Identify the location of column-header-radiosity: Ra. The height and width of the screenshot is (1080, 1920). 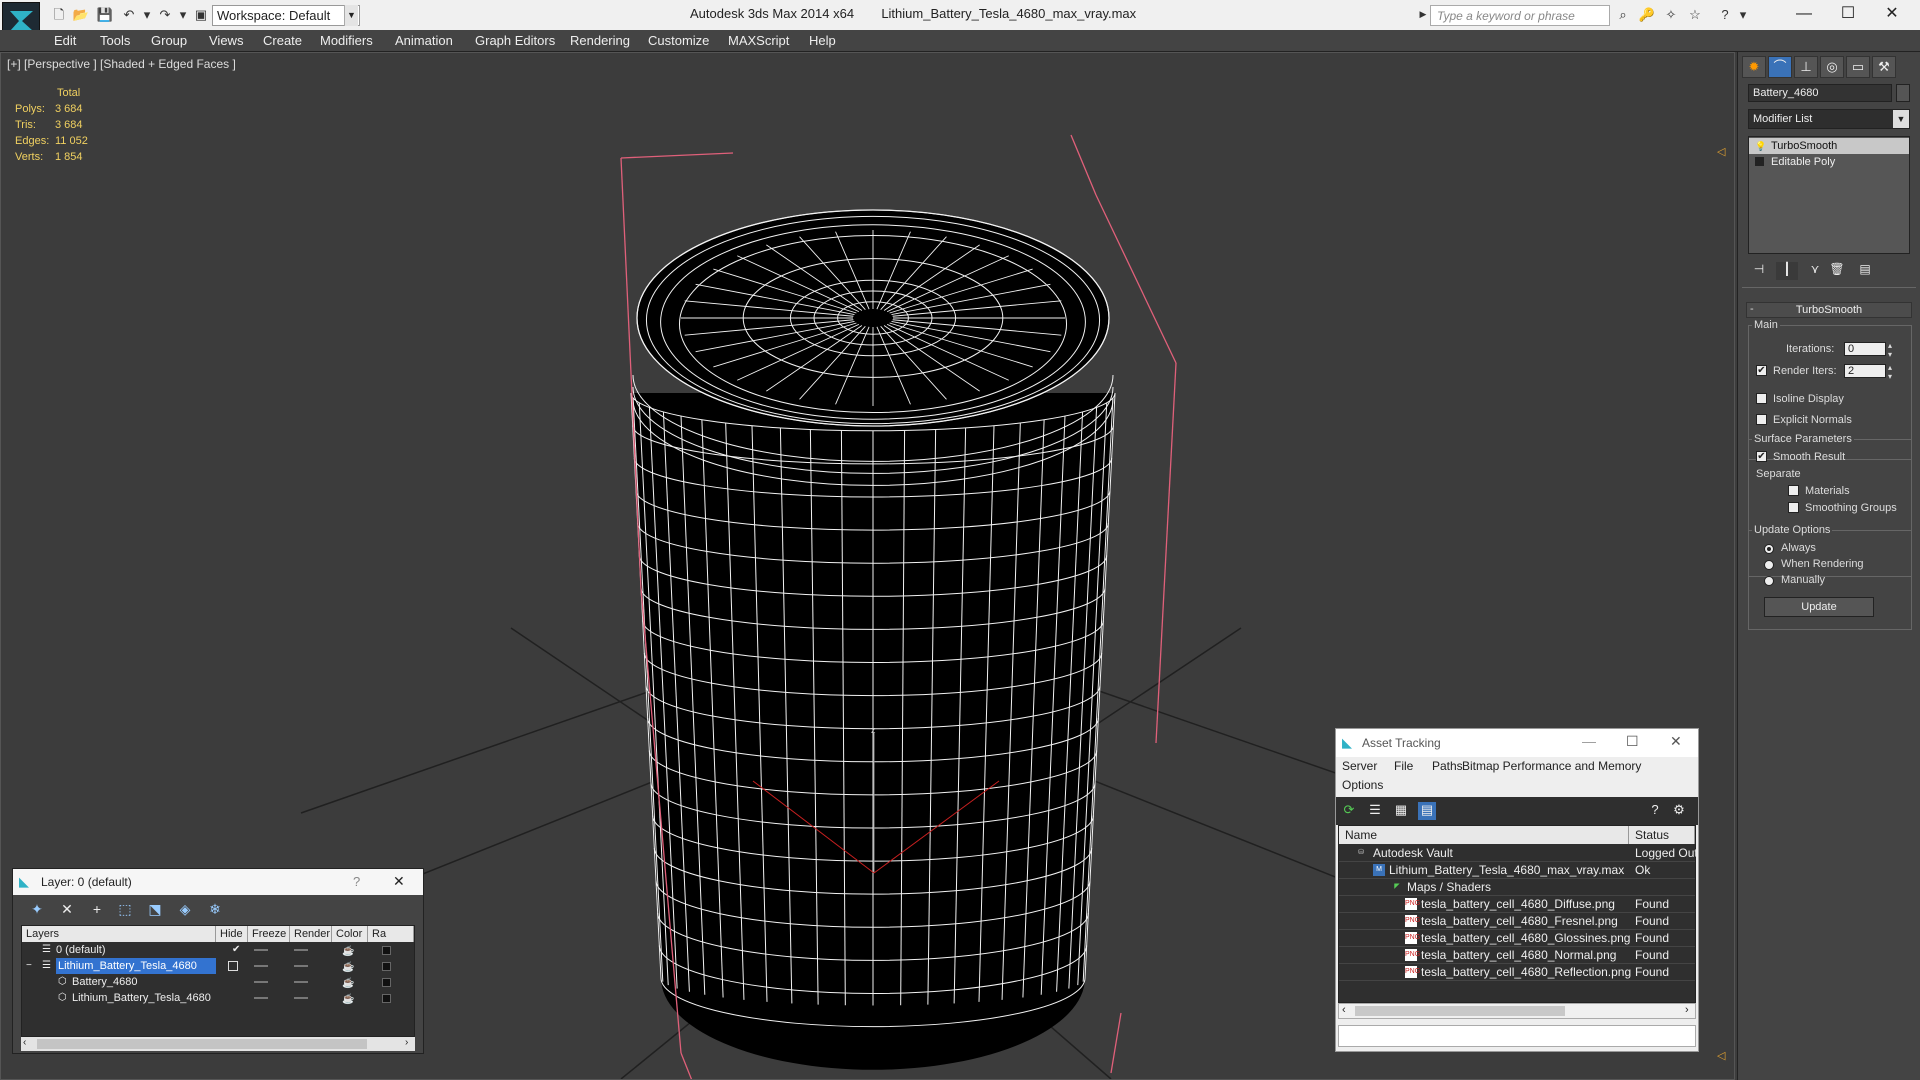
(391, 934).